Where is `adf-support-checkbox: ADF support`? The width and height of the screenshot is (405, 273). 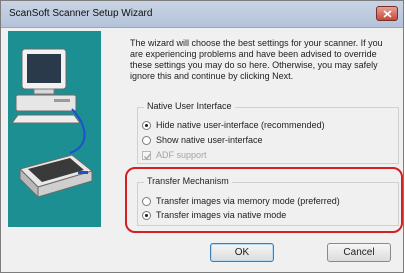 adf-support-checkbox: ADF support is located at coordinates (174, 155).